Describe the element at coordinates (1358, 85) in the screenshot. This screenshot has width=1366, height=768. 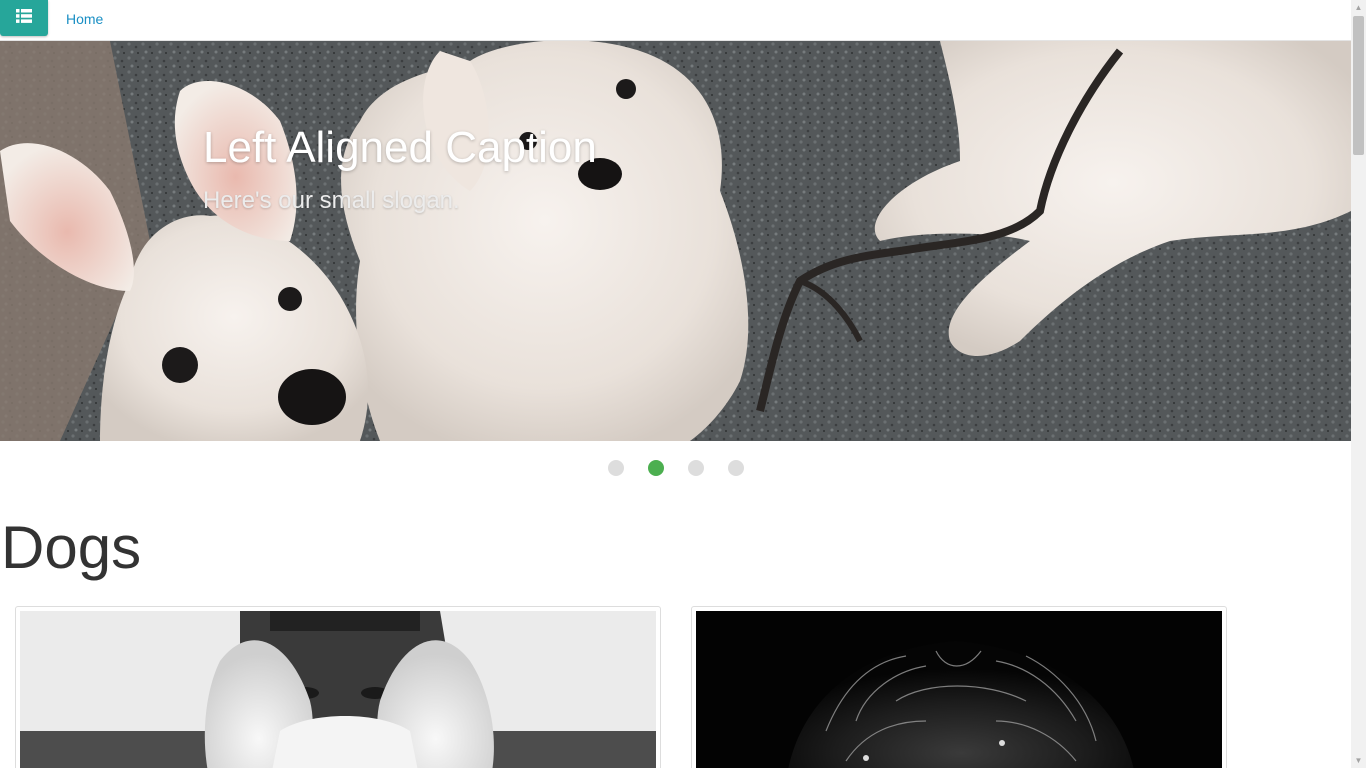
I see `scrollbar-thumb` at that location.